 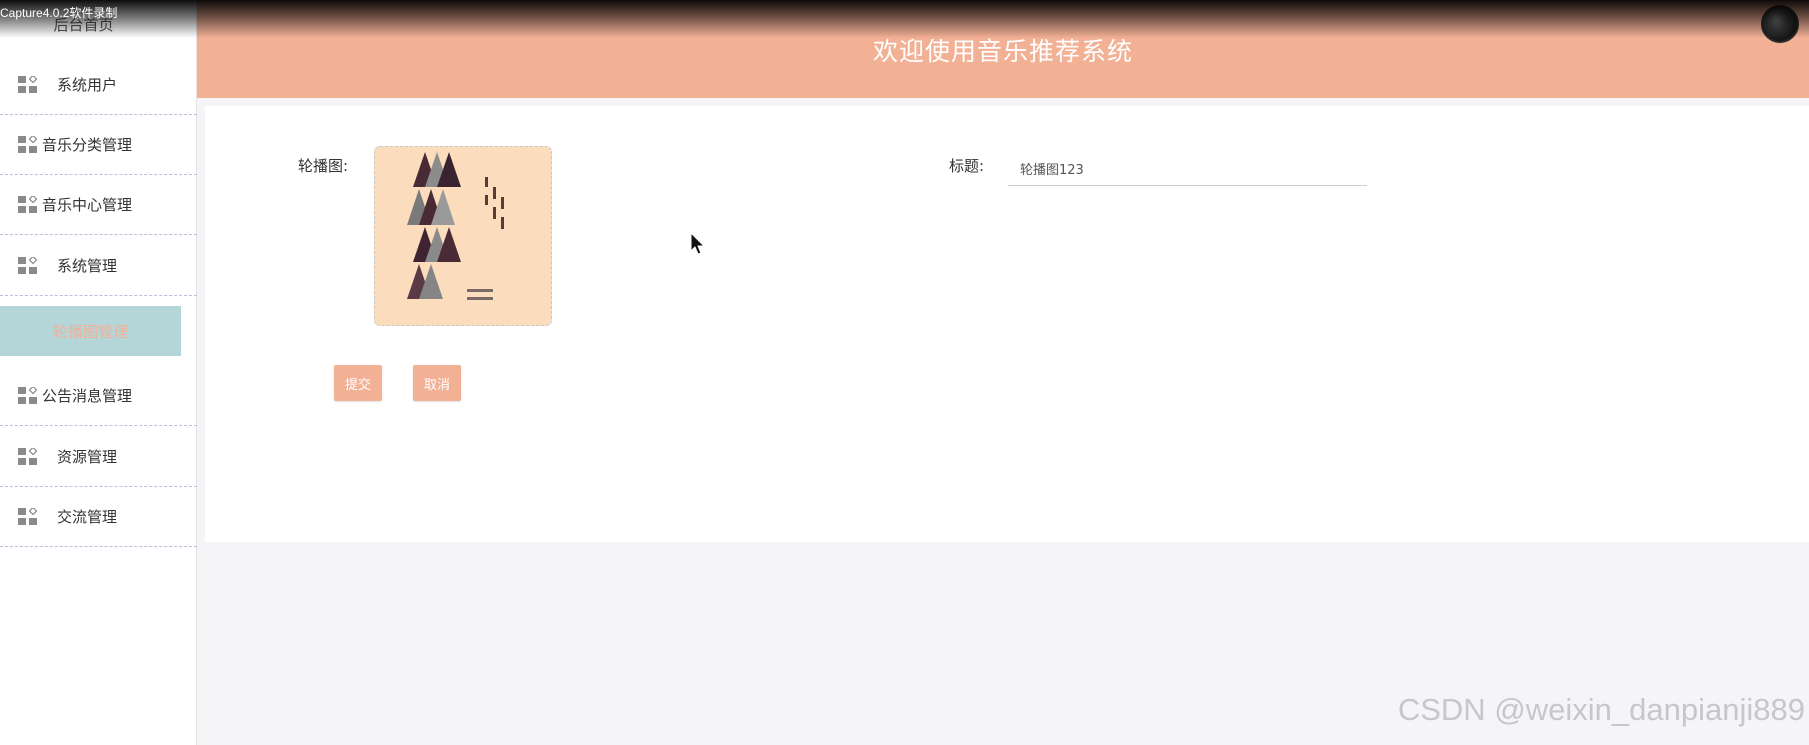 I want to click on sidebar-item-resources: 资源管理, so click(x=98, y=457).